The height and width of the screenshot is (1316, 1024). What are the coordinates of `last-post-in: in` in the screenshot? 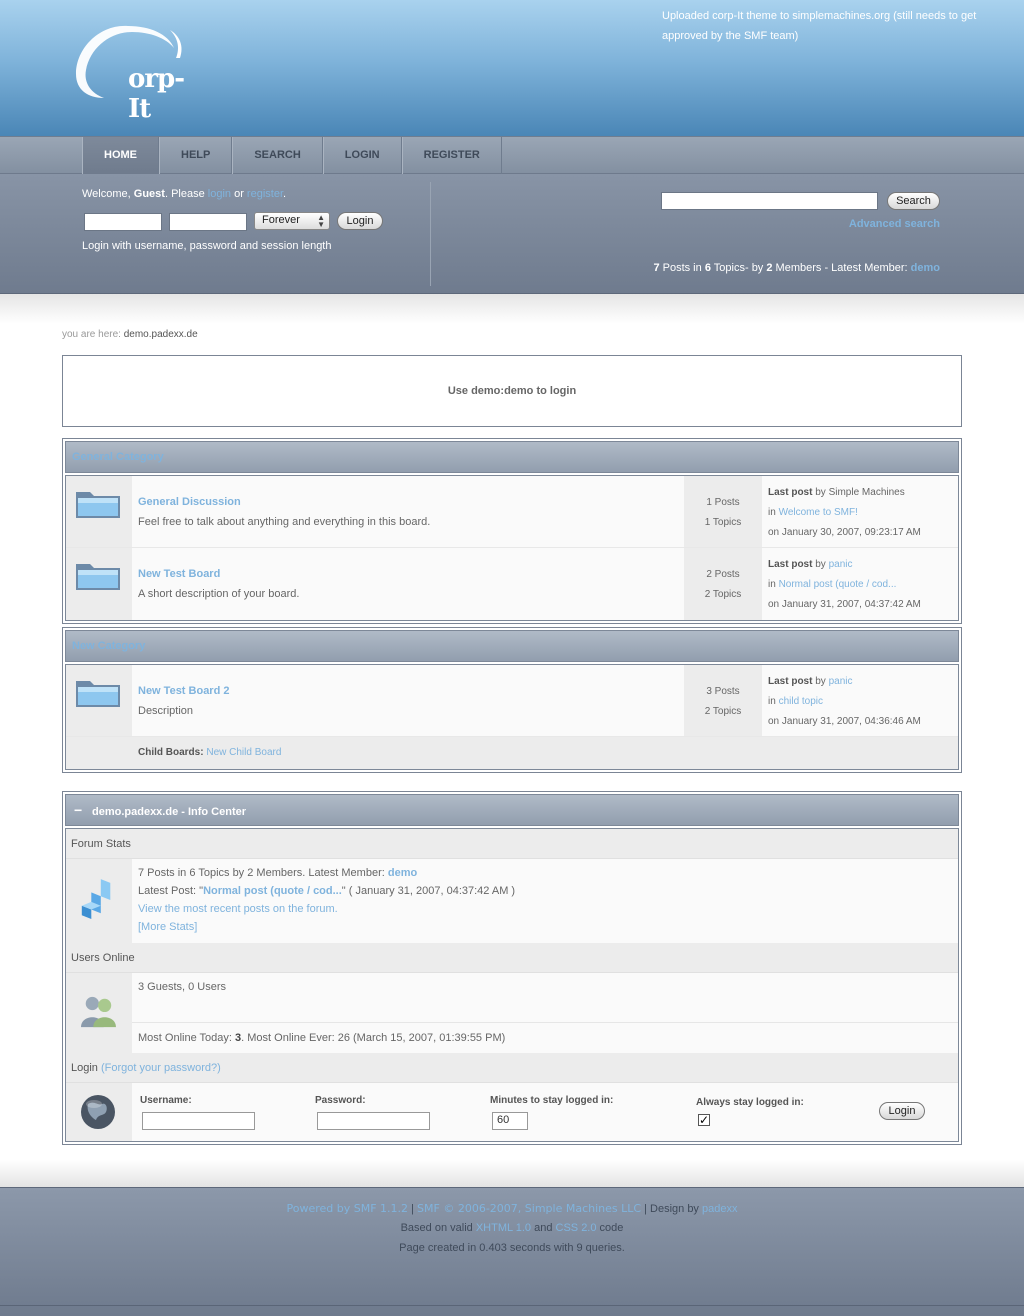 It's located at (773, 512).